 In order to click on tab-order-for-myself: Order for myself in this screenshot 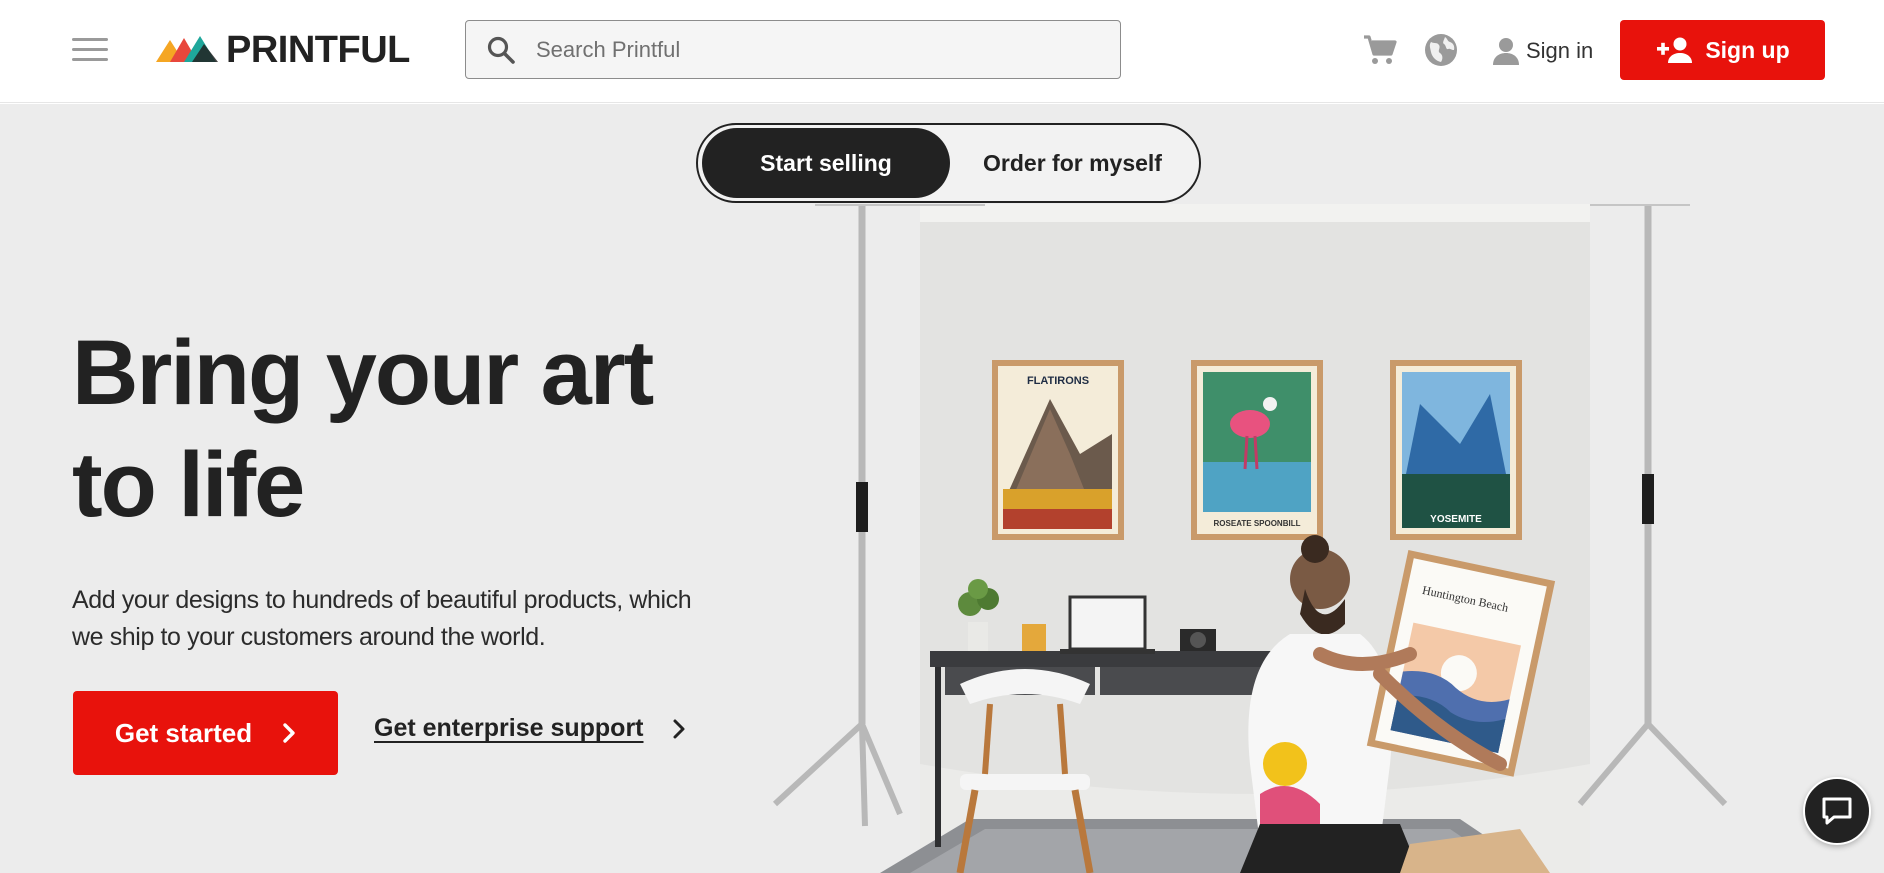, I will do `click(1072, 163)`.